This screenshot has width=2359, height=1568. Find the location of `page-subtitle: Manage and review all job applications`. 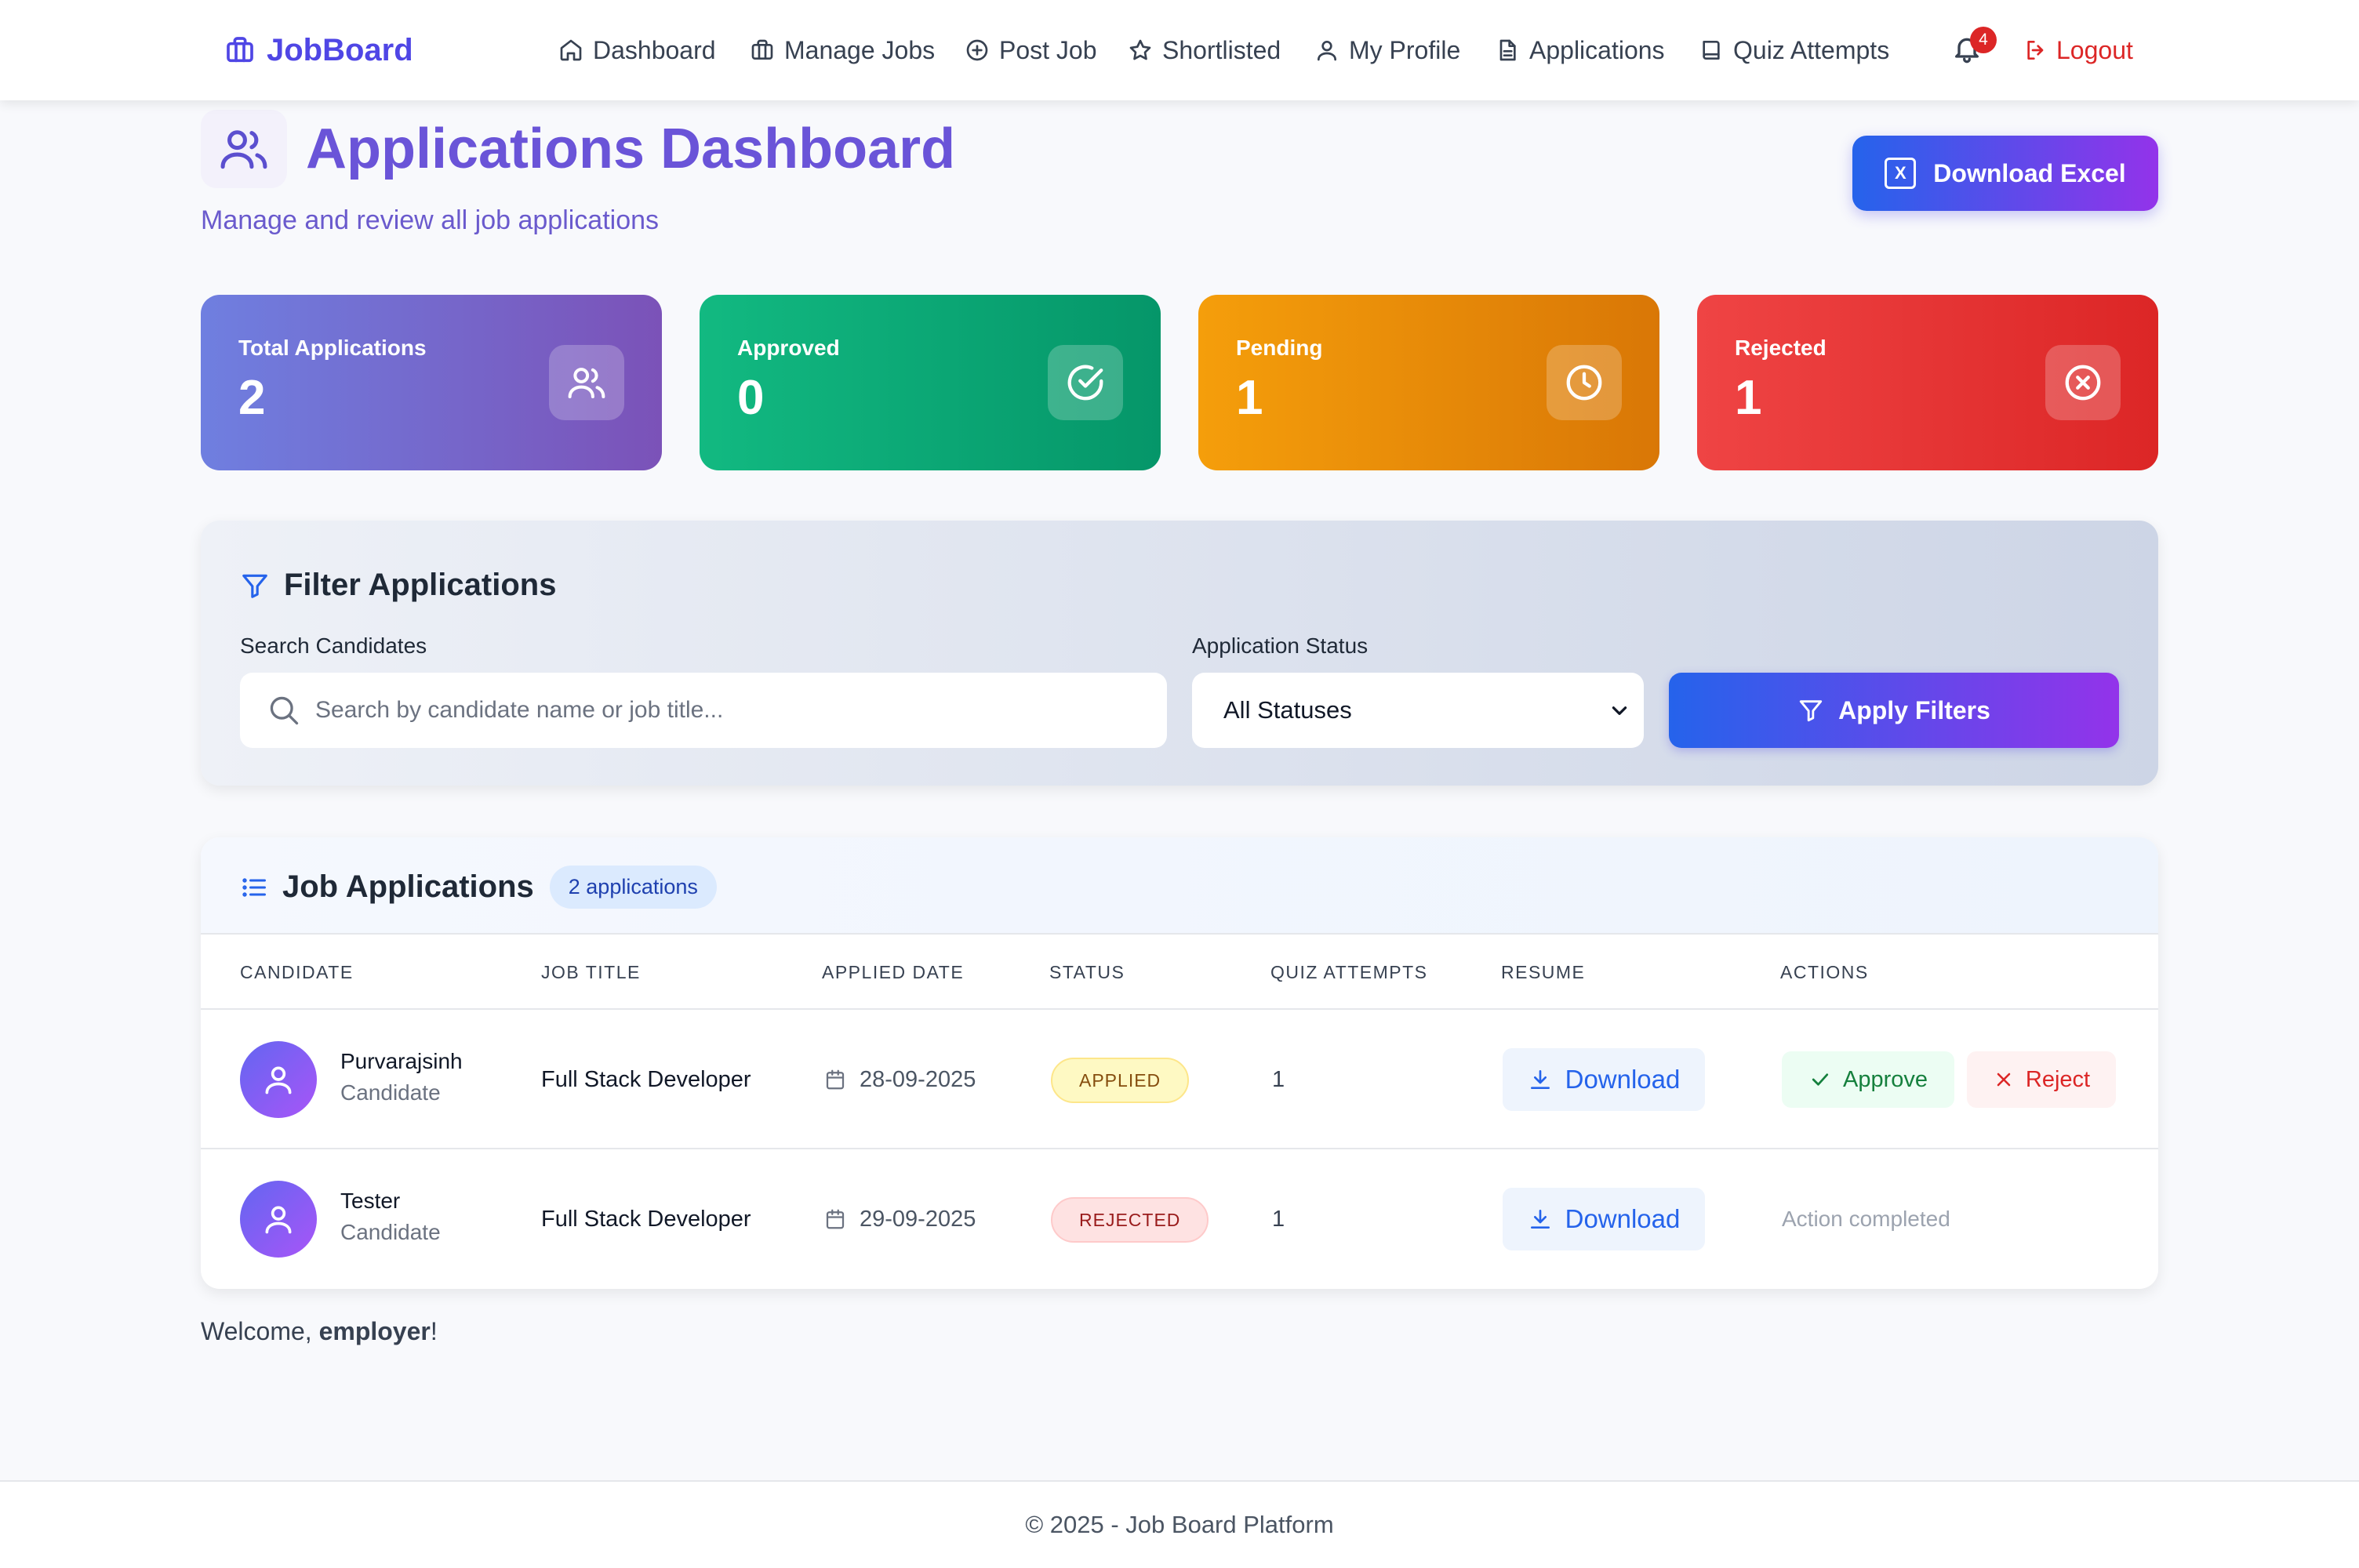

page-subtitle: Manage and review all job applications is located at coordinates (430, 220).